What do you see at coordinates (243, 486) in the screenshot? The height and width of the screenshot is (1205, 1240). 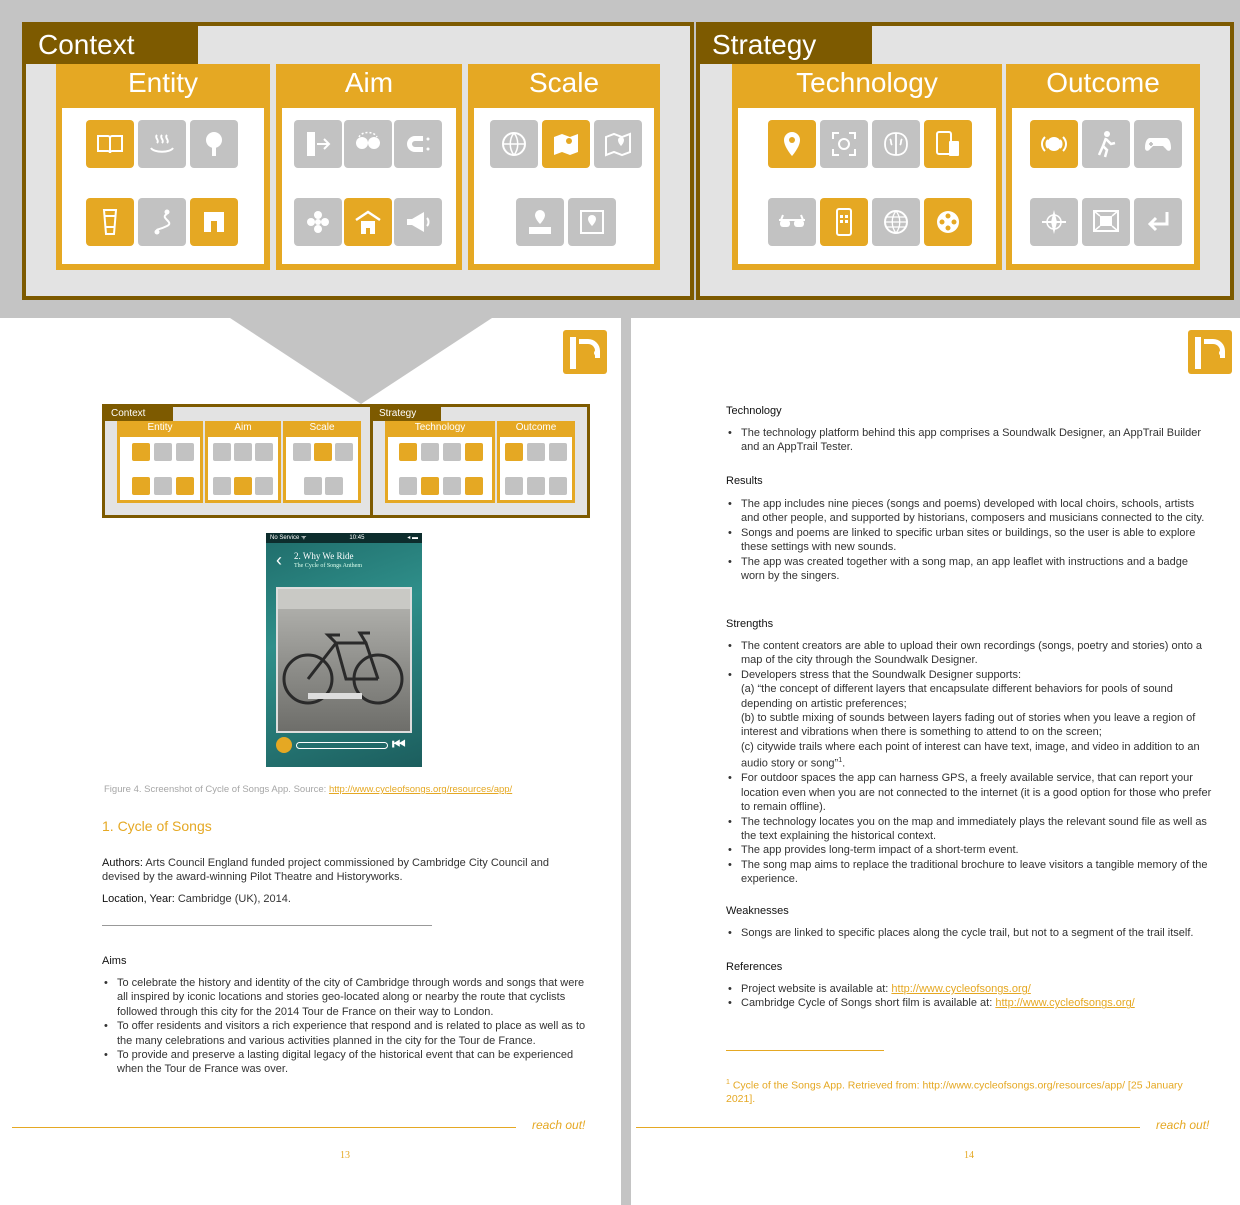 I see `mini-shelter-icon` at bounding box center [243, 486].